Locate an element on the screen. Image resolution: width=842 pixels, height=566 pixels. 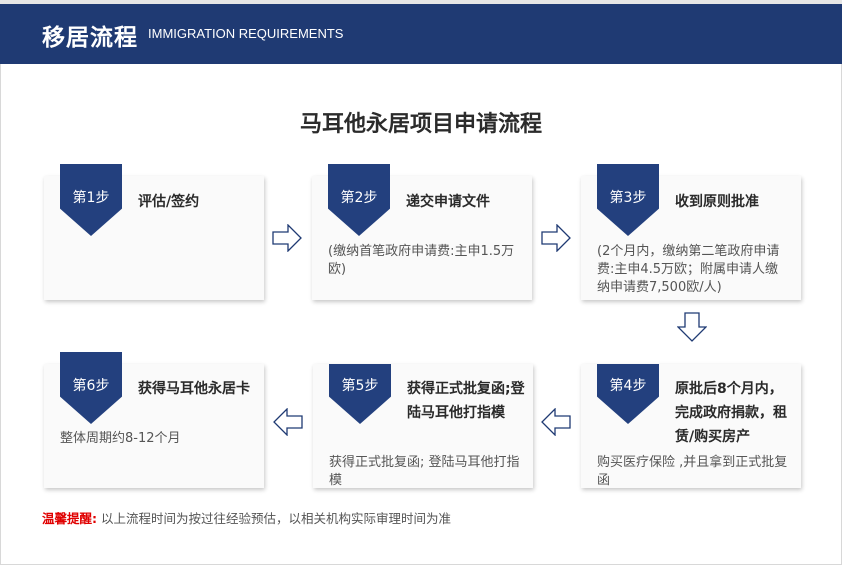
step-title: 原批后8个月内，完成政府捐款，租赁/购买房产 is located at coordinates (731, 413).